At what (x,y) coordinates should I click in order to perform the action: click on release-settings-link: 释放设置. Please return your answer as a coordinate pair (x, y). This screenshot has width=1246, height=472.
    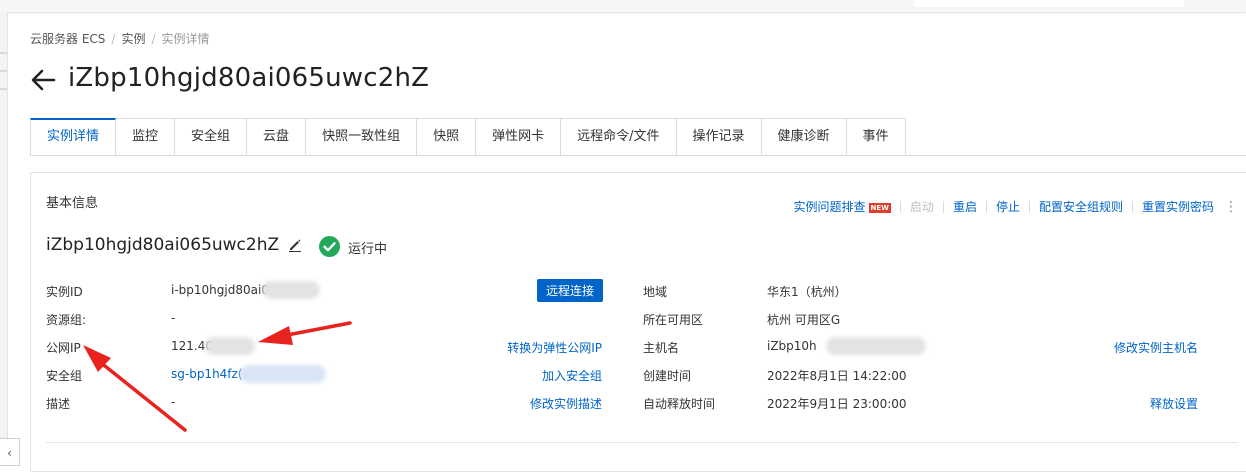
    Looking at the image, I should click on (1174, 403).